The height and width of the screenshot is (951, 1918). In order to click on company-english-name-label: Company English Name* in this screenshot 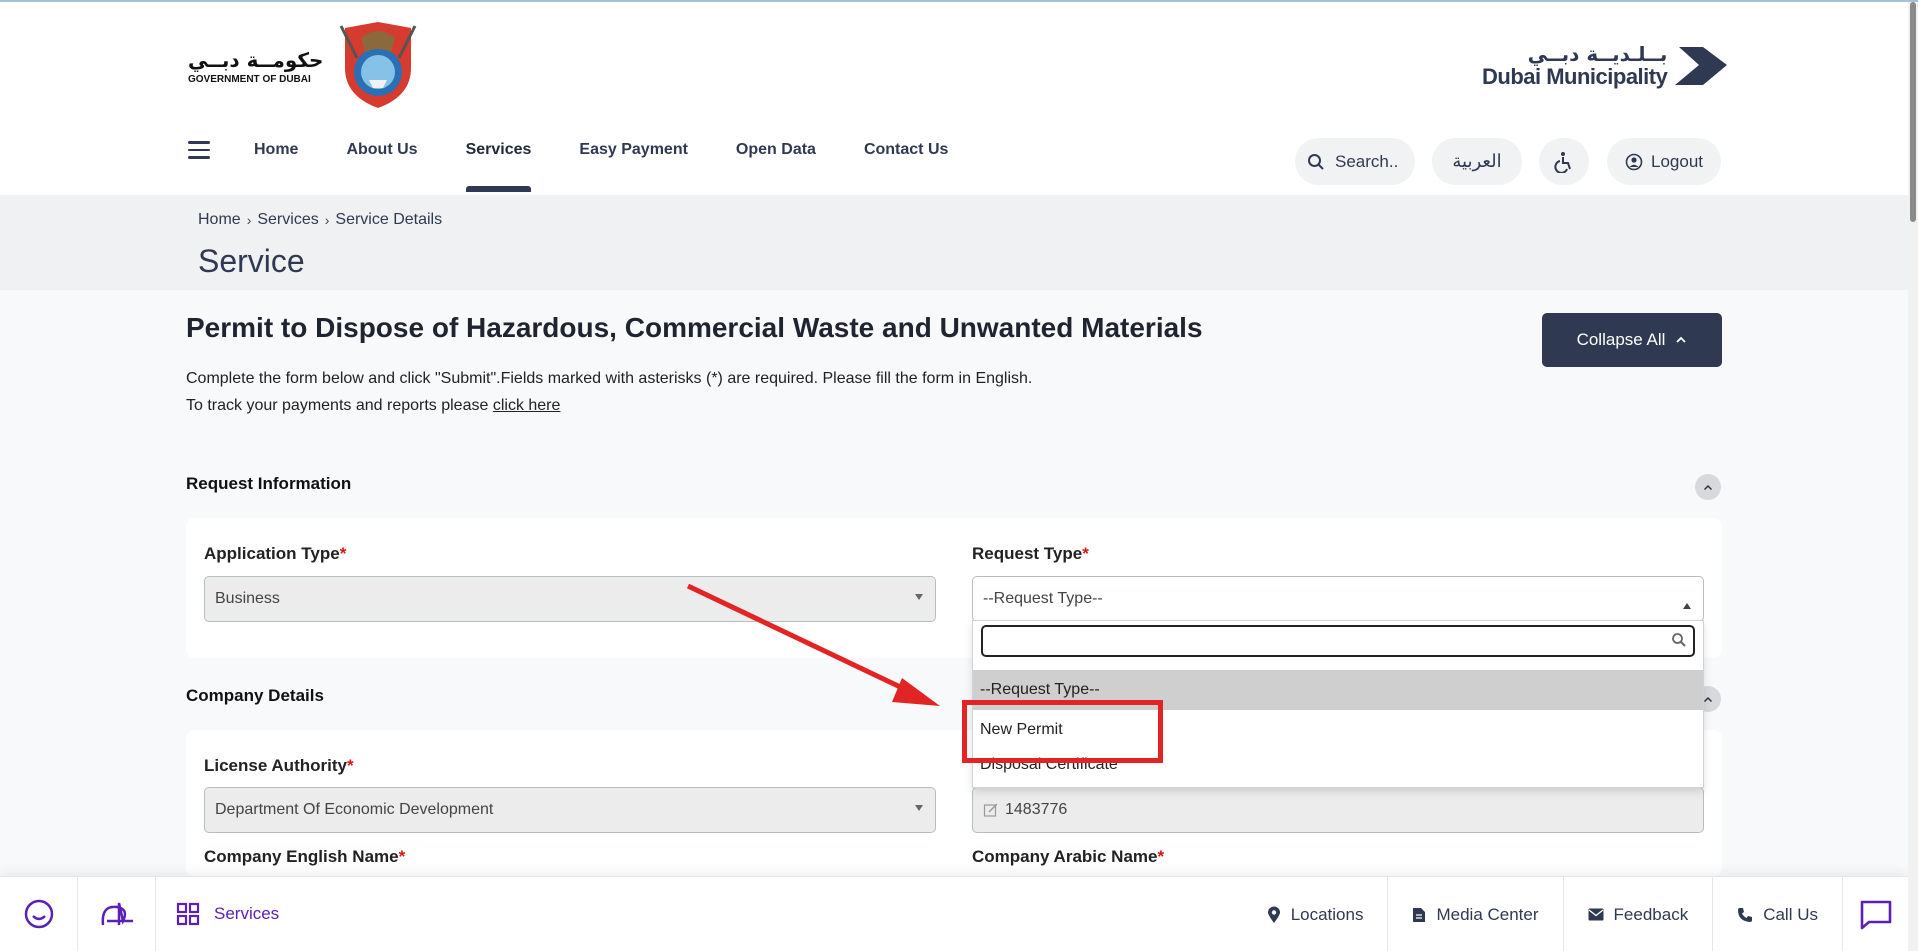, I will do `click(305, 856)`.